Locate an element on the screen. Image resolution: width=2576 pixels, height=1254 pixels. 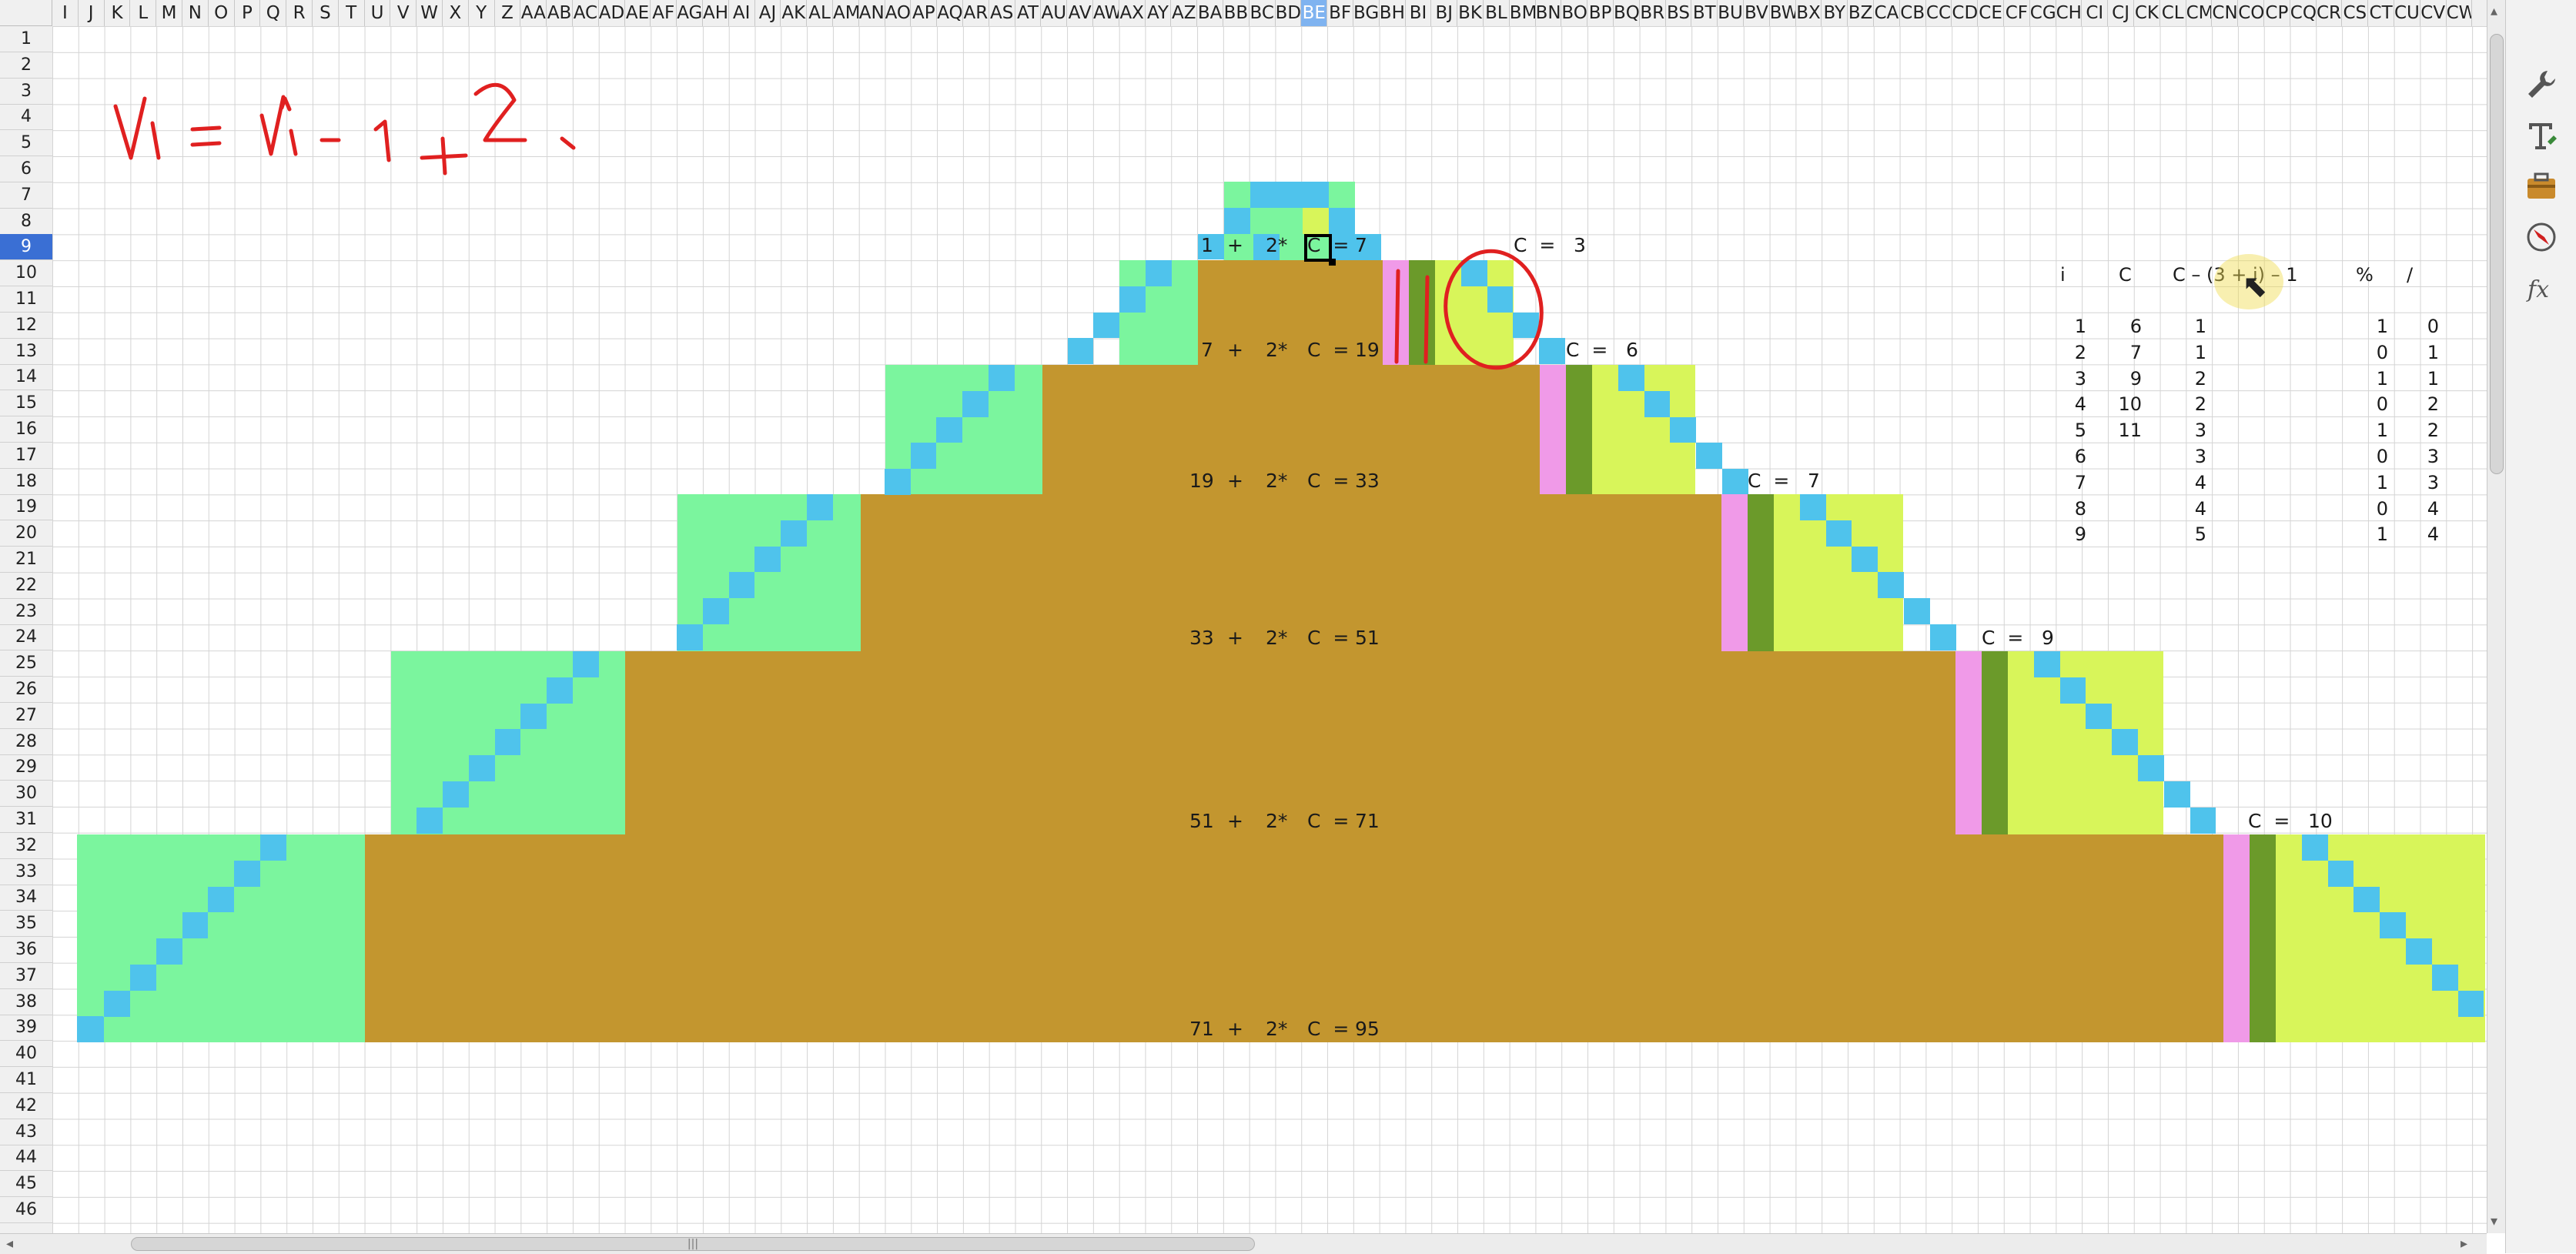
column-header: BS is located at coordinates (1679, 13).